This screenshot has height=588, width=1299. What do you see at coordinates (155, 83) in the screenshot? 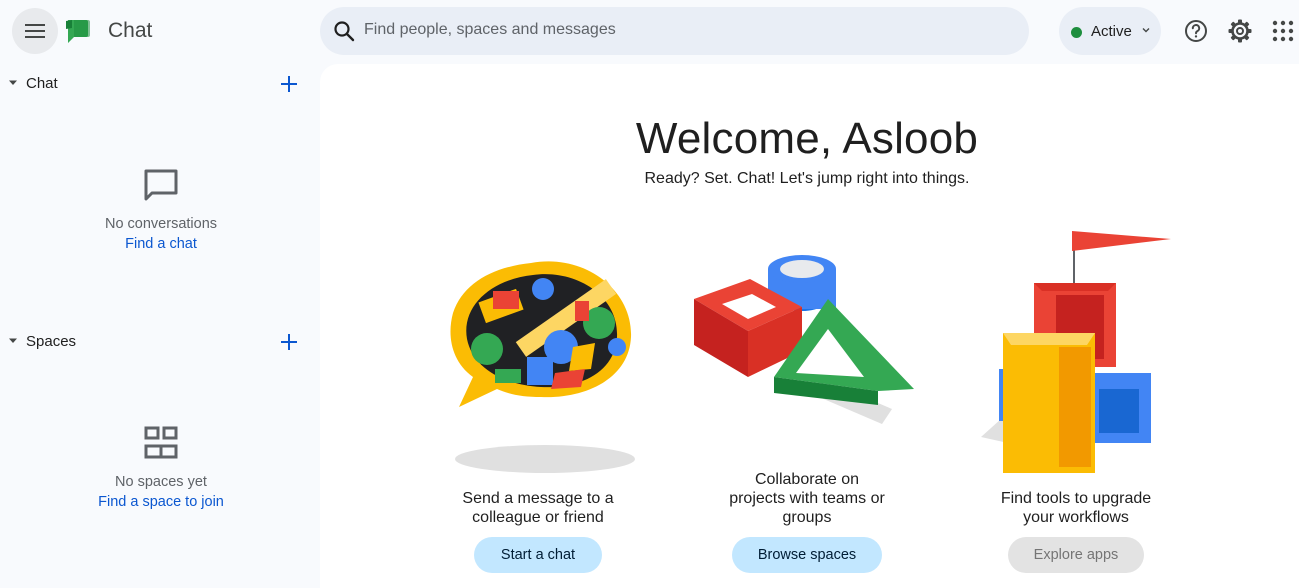
I see `chat-section-header: Chat` at bounding box center [155, 83].